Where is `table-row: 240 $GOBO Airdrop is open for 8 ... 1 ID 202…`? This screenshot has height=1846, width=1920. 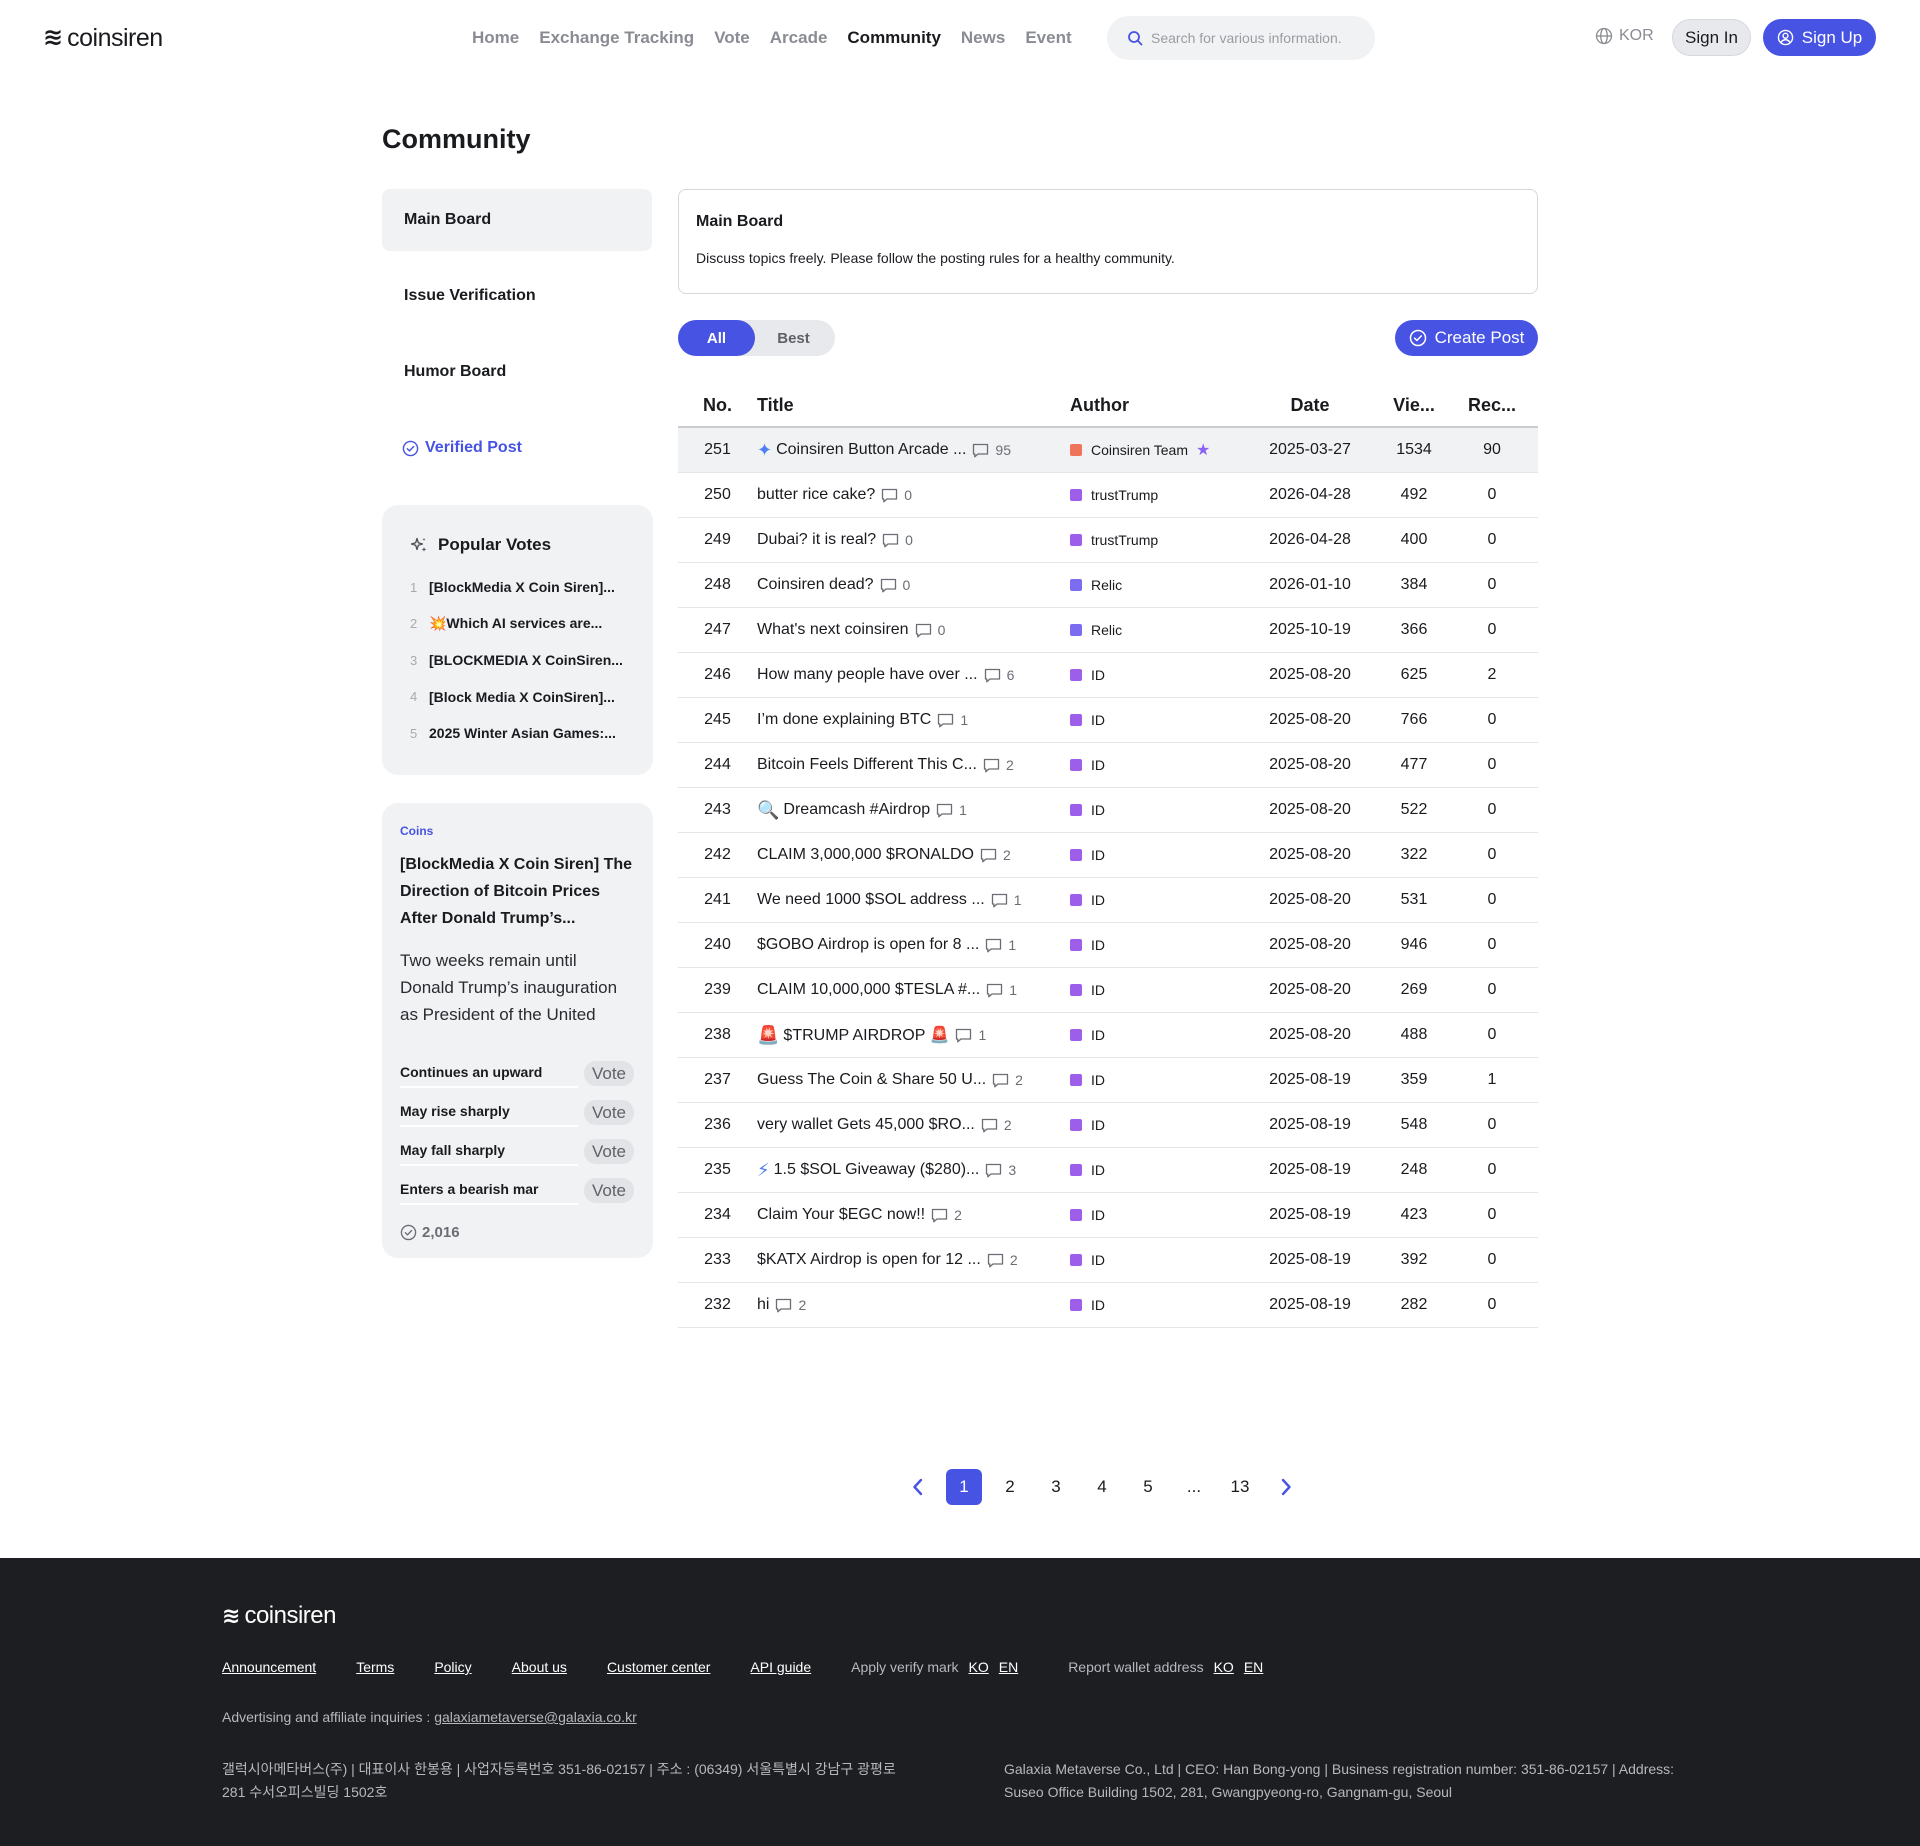
table-row: 240 $GOBO Airdrop is open for 8 ... 1 ID 202… is located at coordinates (1108, 945).